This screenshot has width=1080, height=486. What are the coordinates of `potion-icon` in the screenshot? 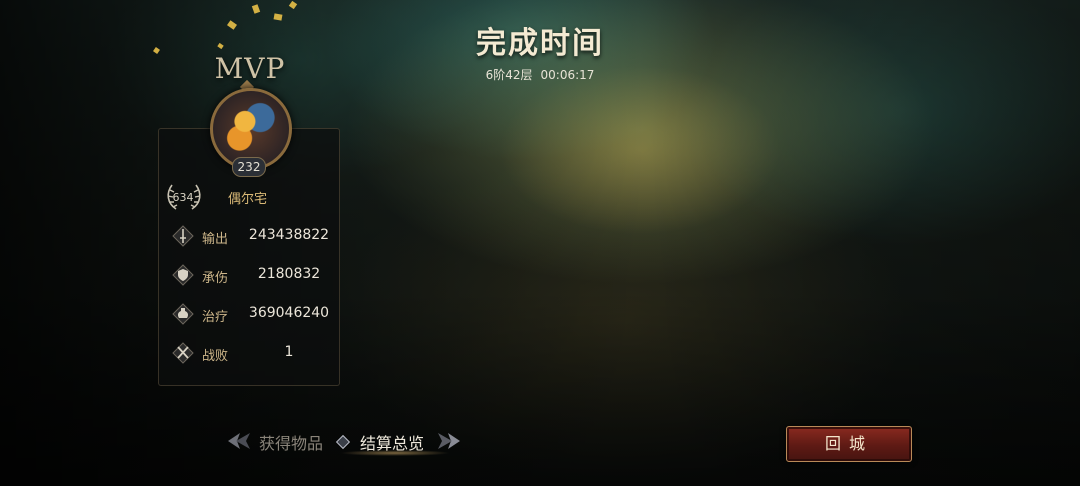 It's located at (183, 314).